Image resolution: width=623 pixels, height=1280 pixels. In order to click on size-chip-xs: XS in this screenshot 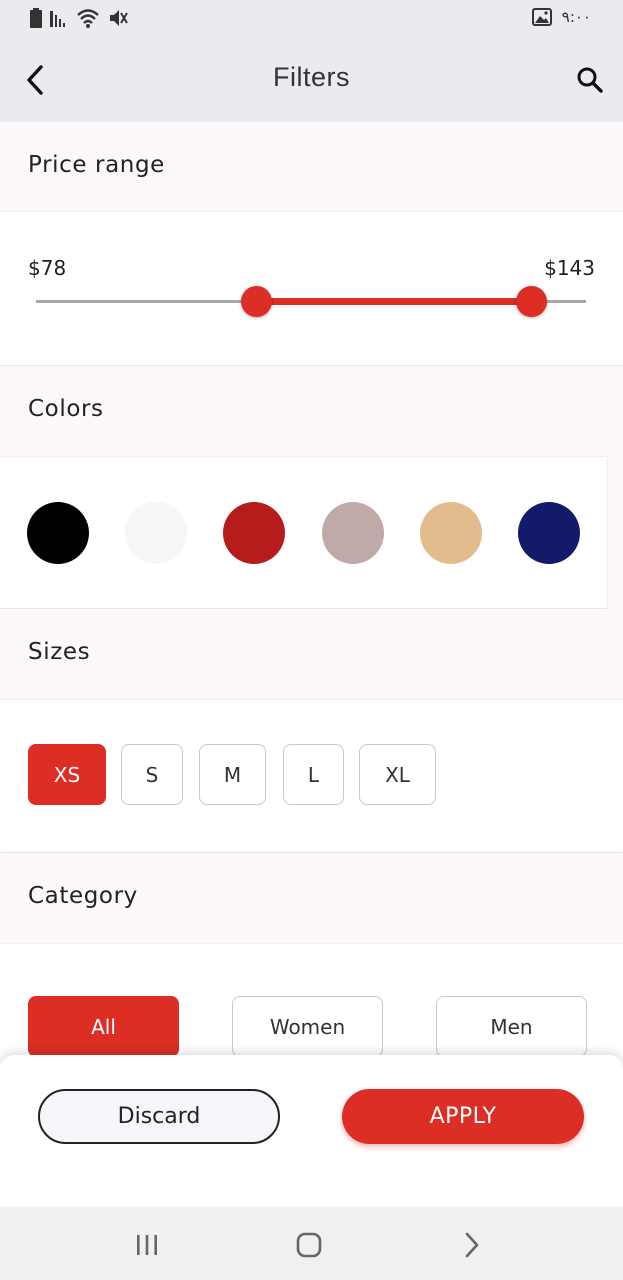, I will do `click(67, 774)`.